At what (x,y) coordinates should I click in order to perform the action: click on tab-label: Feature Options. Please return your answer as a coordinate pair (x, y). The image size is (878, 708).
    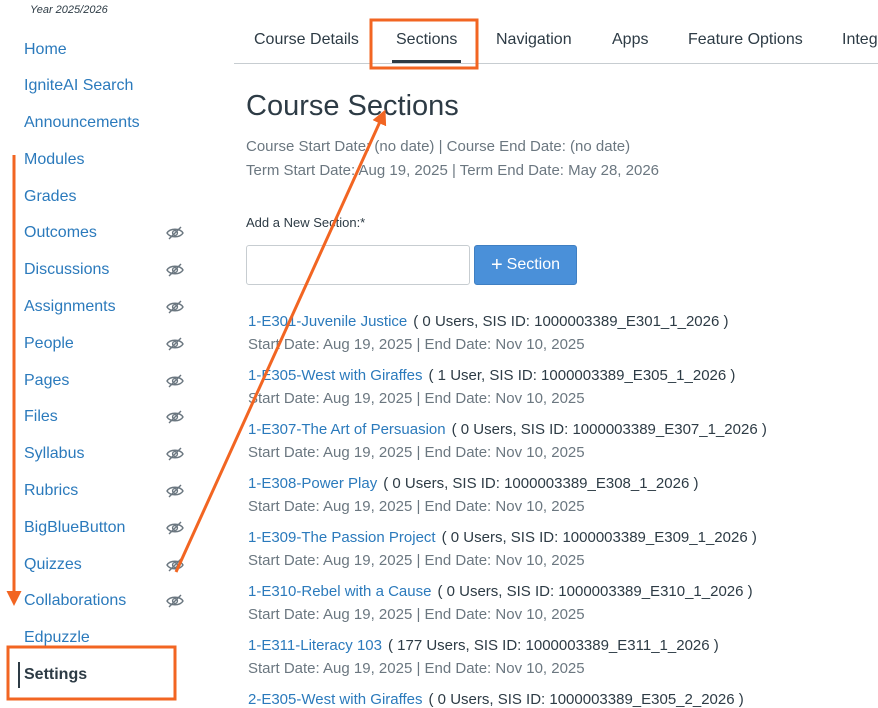
    Looking at the image, I should click on (745, 39).